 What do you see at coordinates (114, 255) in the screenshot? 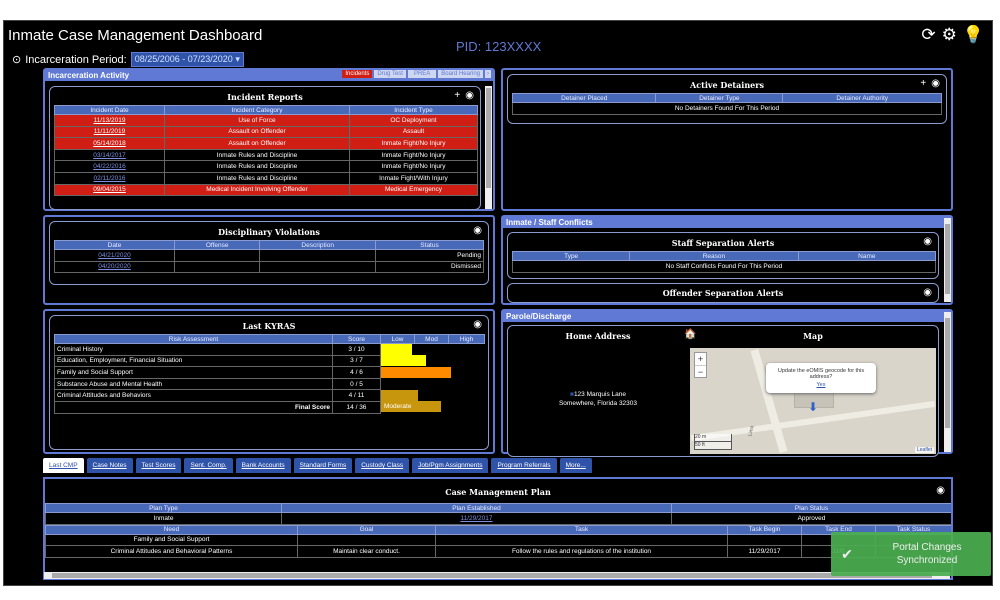
I see `violation-date-link: 04/21/2020` at bounding box center [114, 255].